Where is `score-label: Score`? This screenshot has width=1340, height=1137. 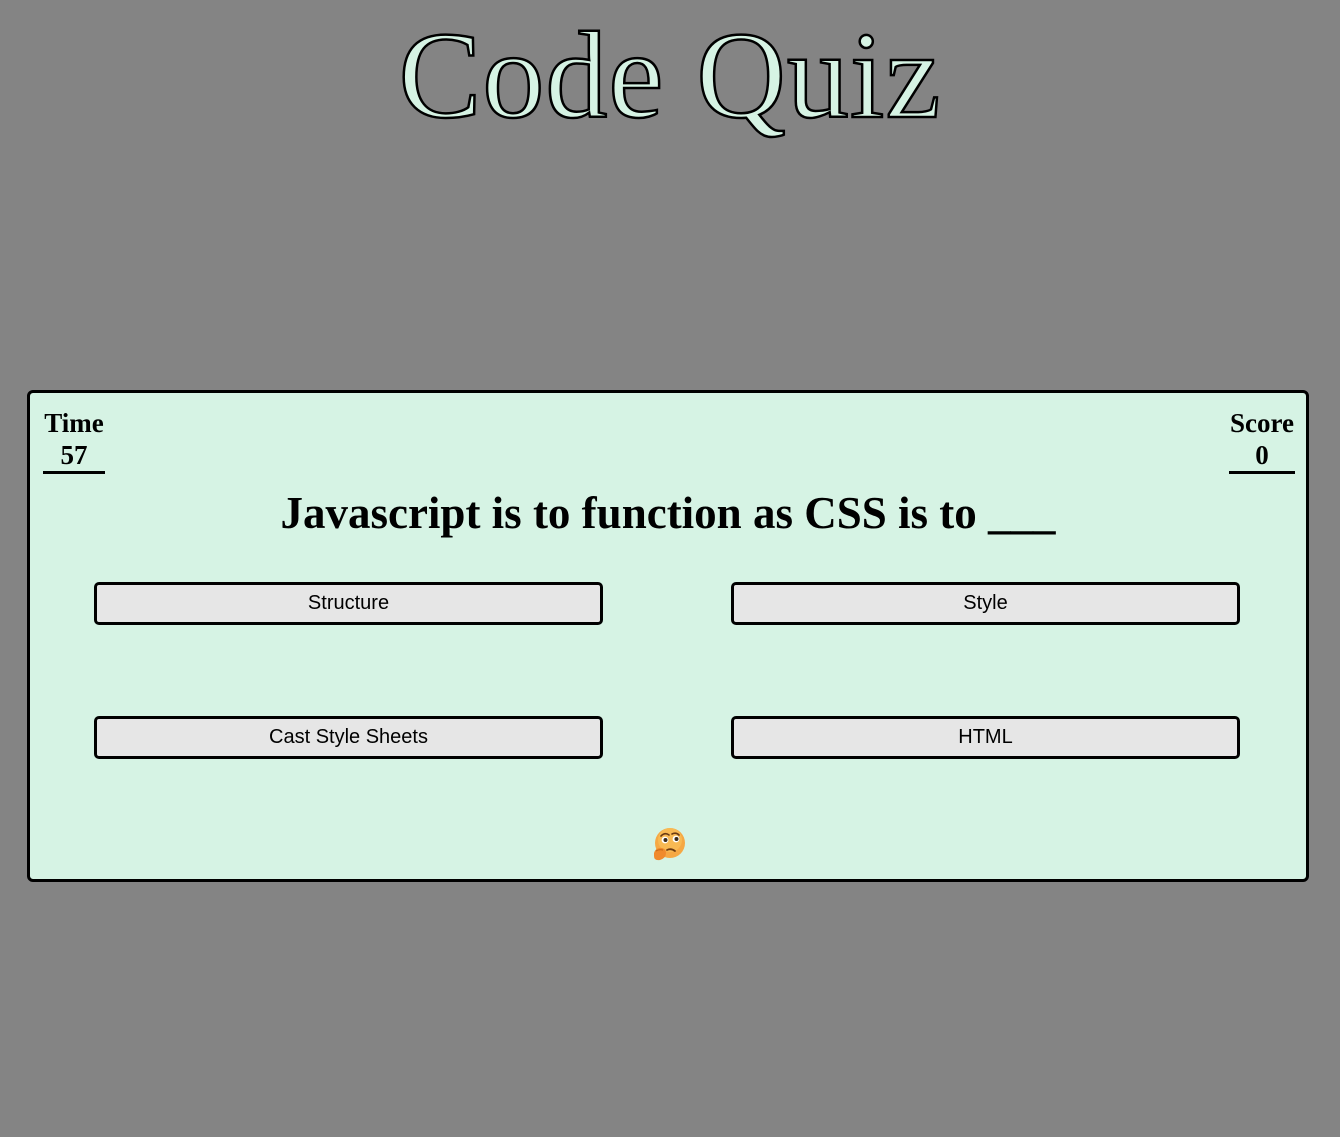
score-label: Score is located at coordinates (1262, 423).